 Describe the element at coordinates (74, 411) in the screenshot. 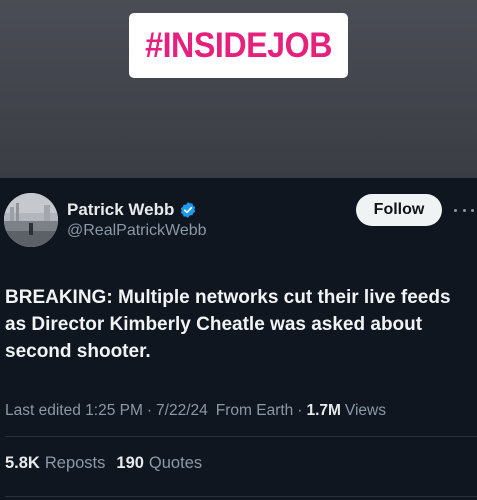

I see `last-edited-time: Last edited 1:25 PM` at that location.